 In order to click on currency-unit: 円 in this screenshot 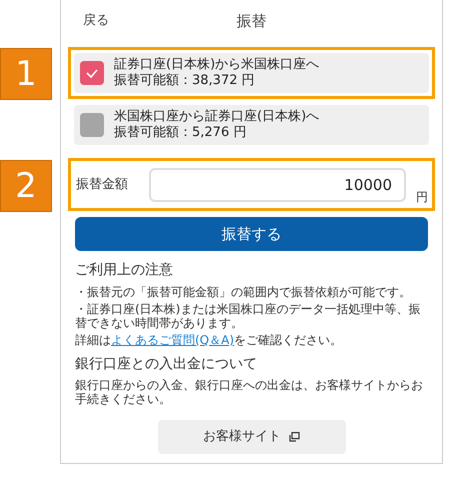, I will do `click(422, 197)`.